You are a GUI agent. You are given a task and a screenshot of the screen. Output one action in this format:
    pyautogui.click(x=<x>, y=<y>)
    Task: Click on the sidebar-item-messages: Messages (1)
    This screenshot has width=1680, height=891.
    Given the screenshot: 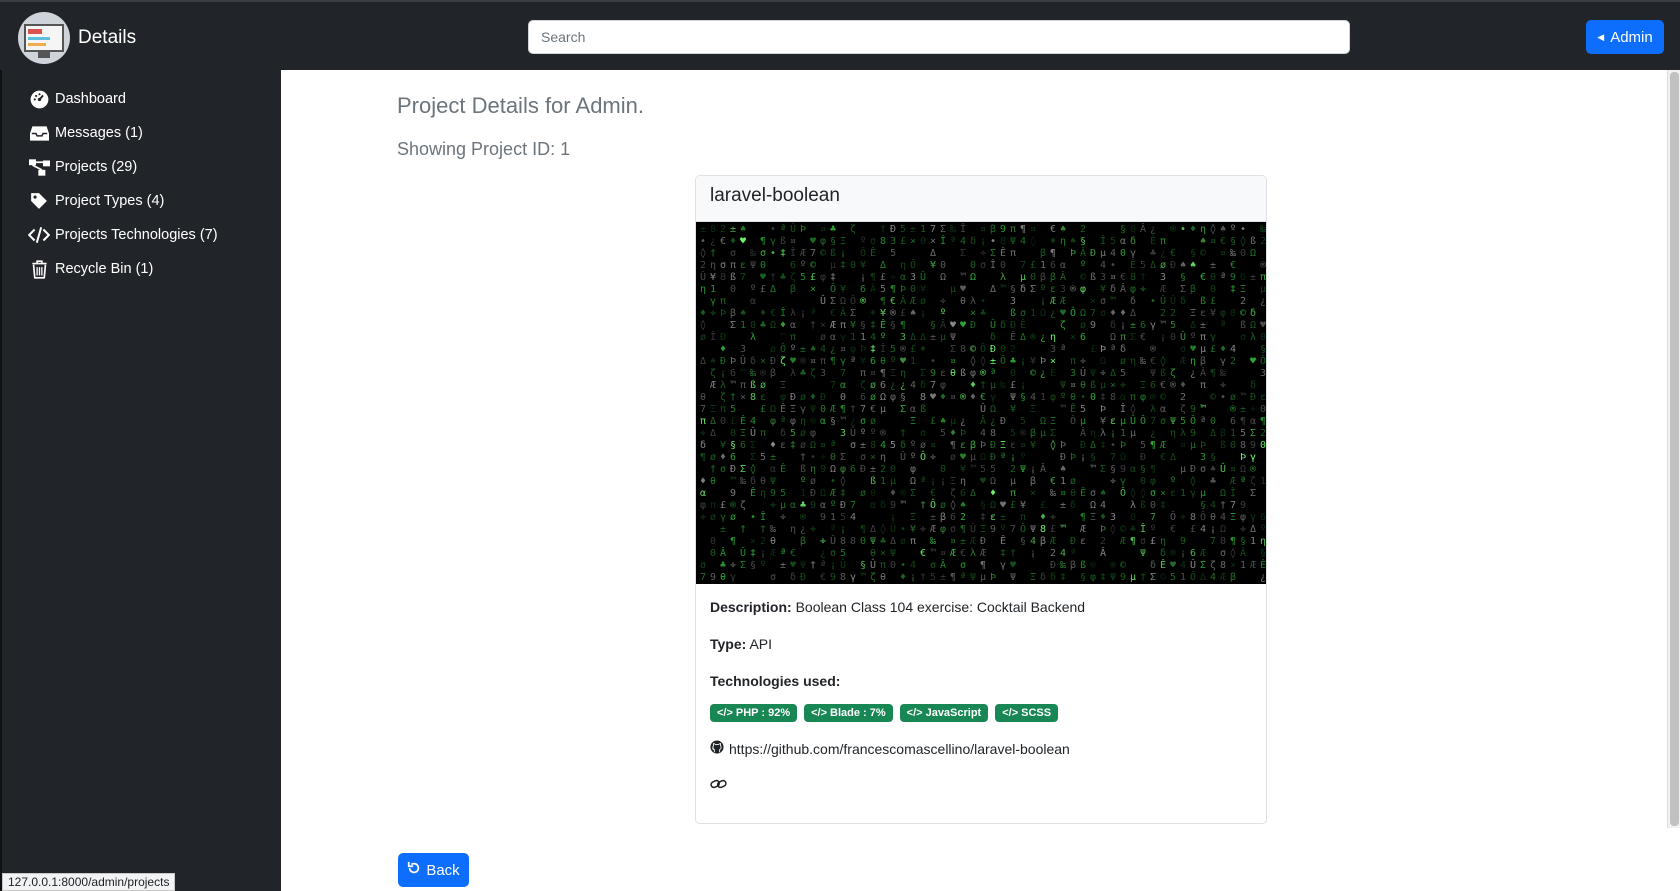 What is the action you would take?
    pyautogui.click(x=85, y=133)
    